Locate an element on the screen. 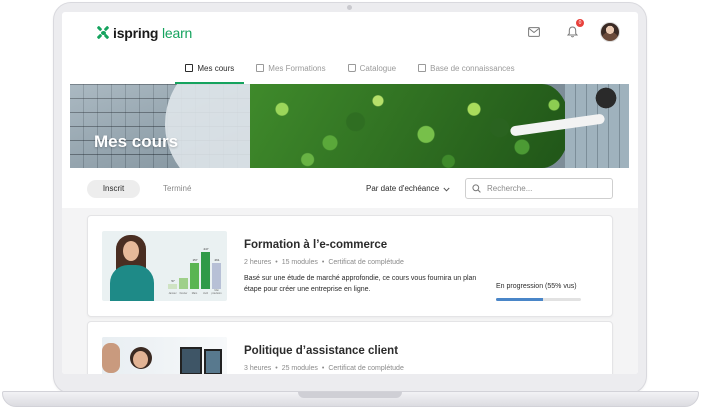 The width and height of the screenshot is (701, 414). thumbnail-bar-value: 157 is located at coordinates (195, 260).